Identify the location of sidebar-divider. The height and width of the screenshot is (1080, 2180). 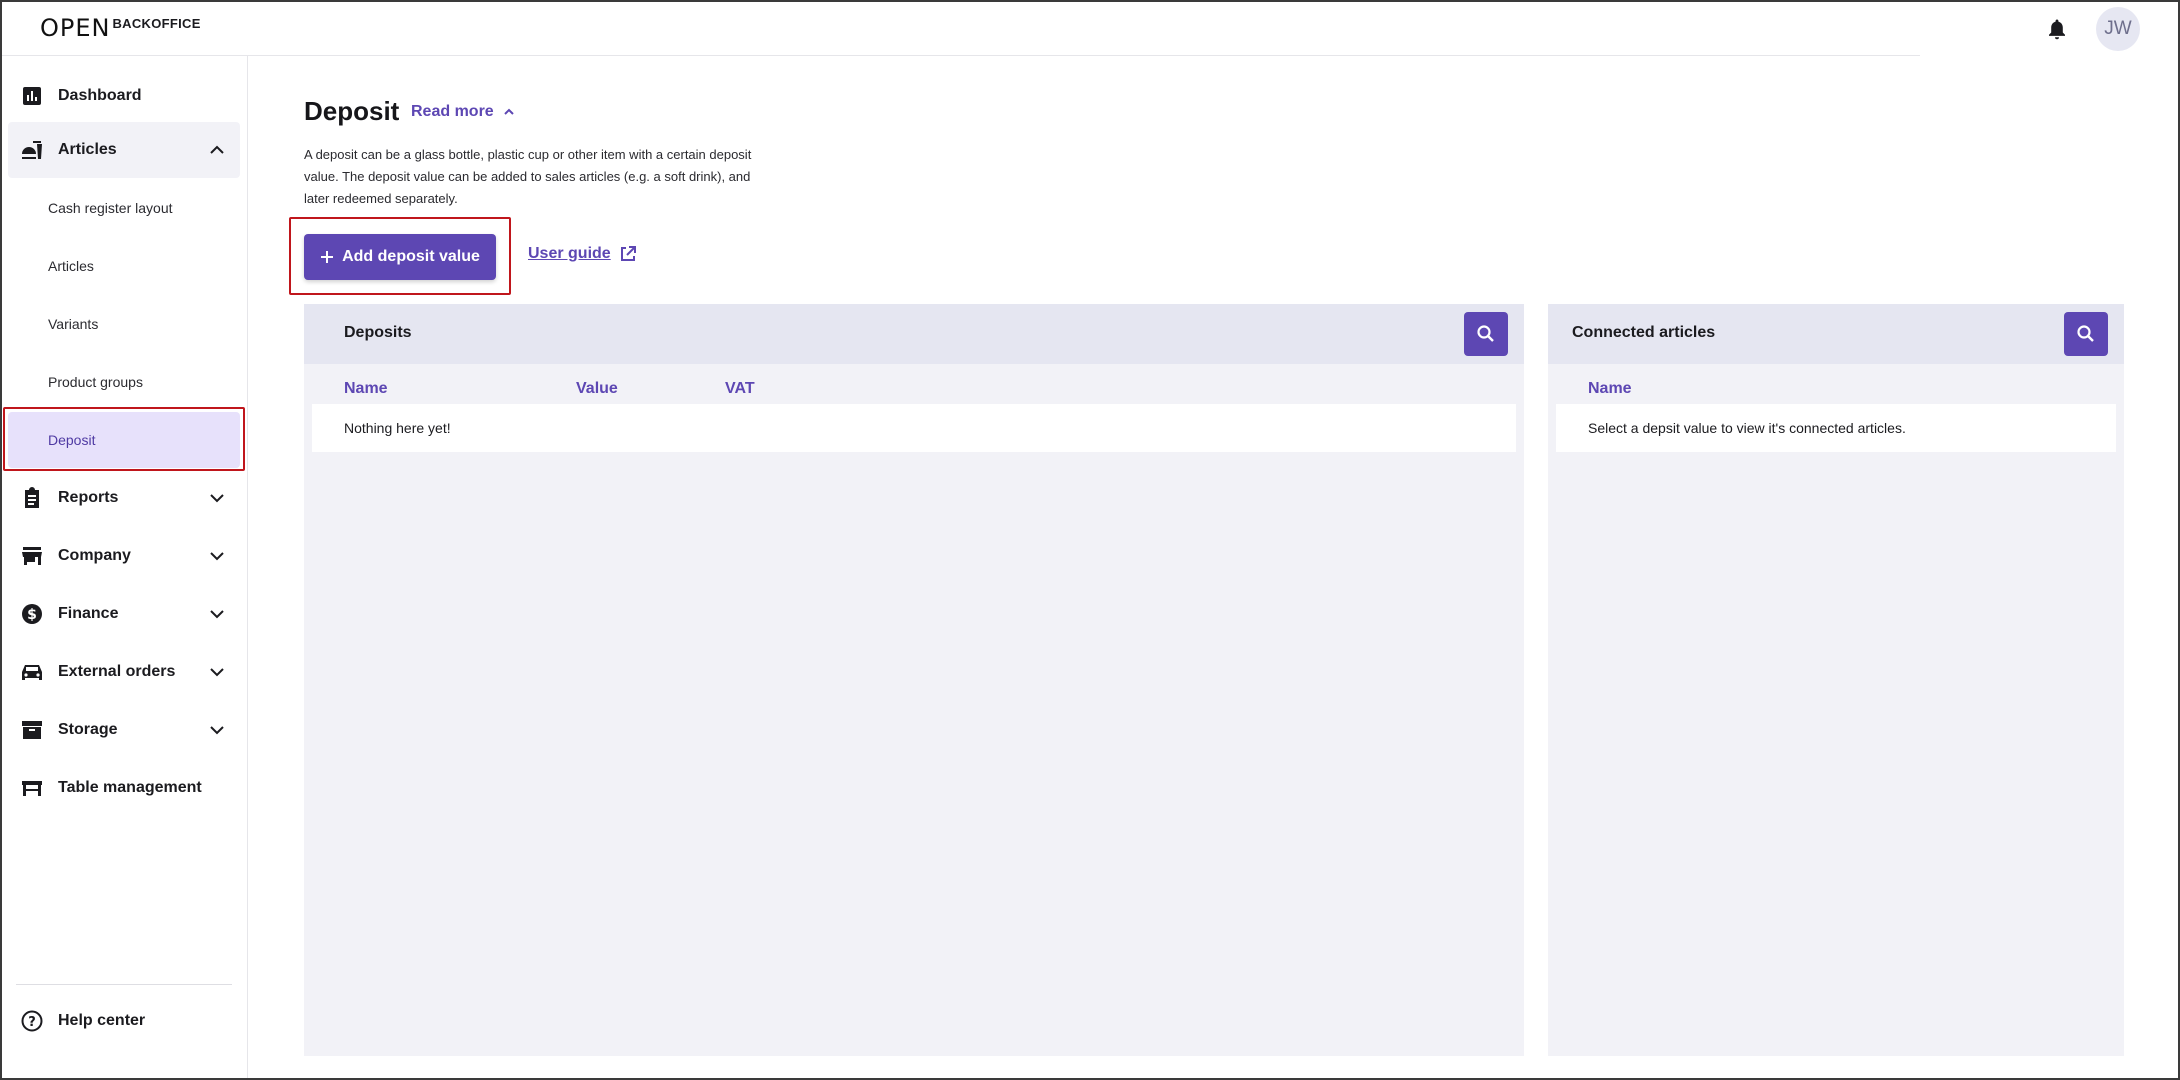
(124, 984).